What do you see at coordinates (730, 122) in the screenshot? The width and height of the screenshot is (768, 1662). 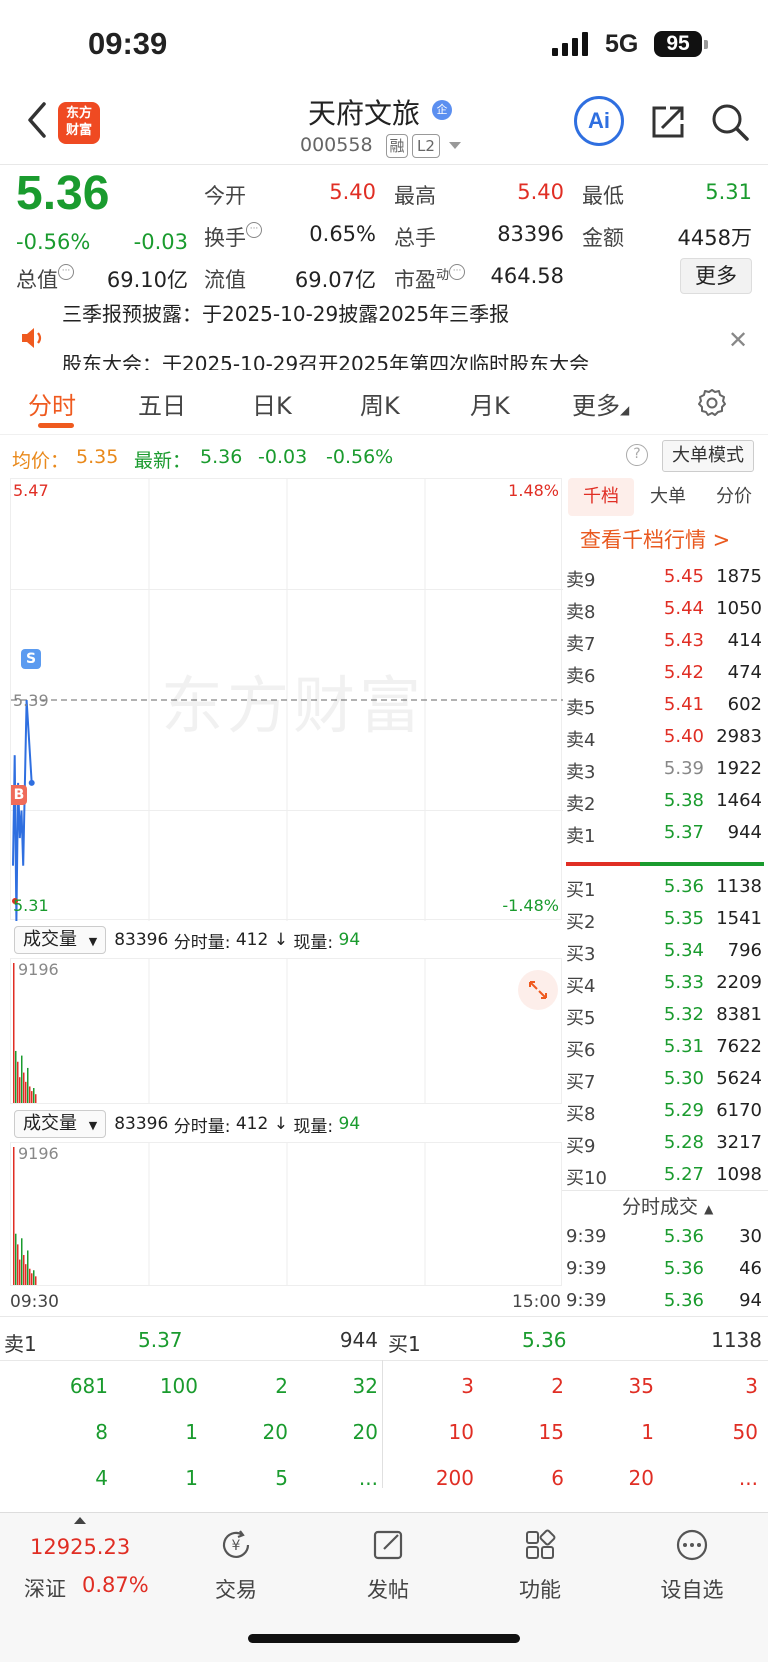 I see `search-icon` at bounding box center [730, 122].